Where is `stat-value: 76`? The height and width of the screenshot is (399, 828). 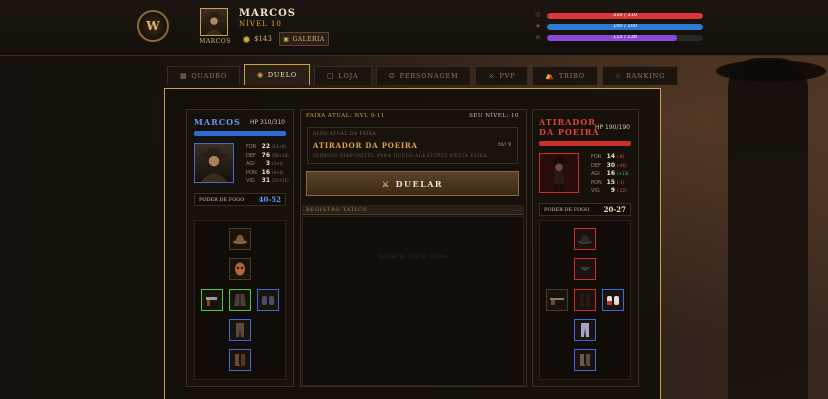
stat-value: 76 is located at coordinates (265, 155).